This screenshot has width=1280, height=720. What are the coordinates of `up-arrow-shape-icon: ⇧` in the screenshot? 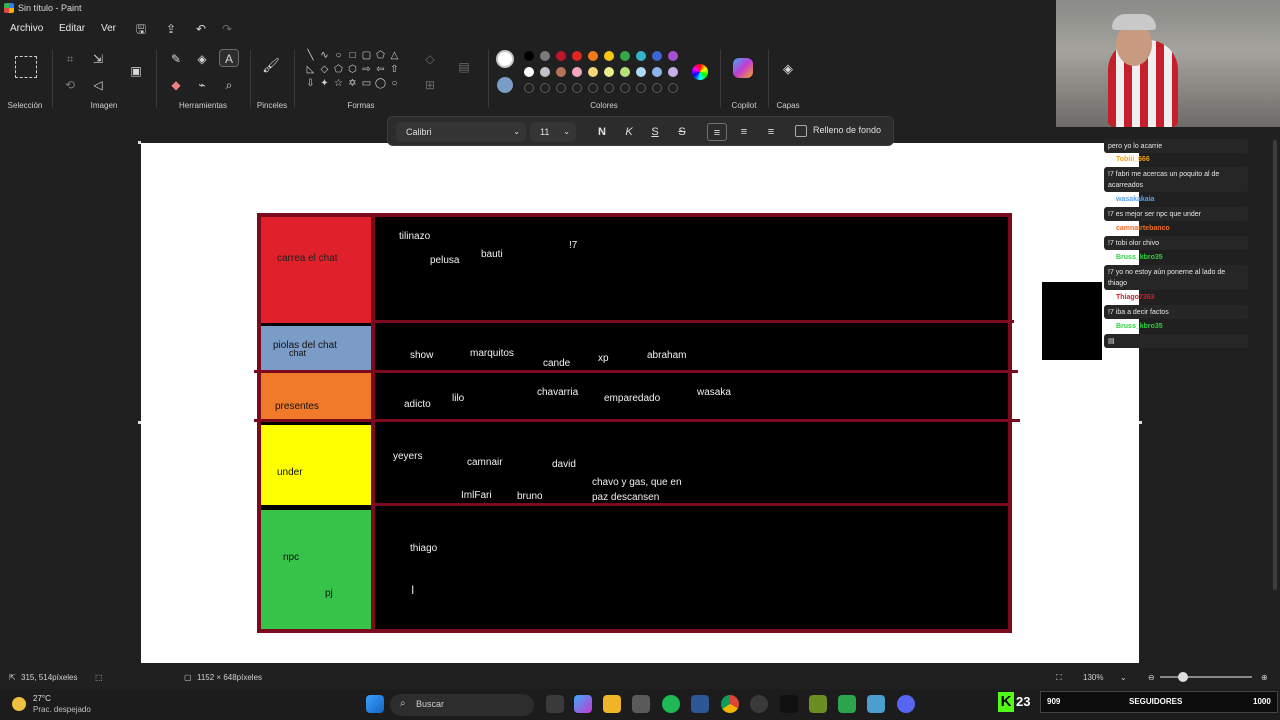 It's located at (394, 70).